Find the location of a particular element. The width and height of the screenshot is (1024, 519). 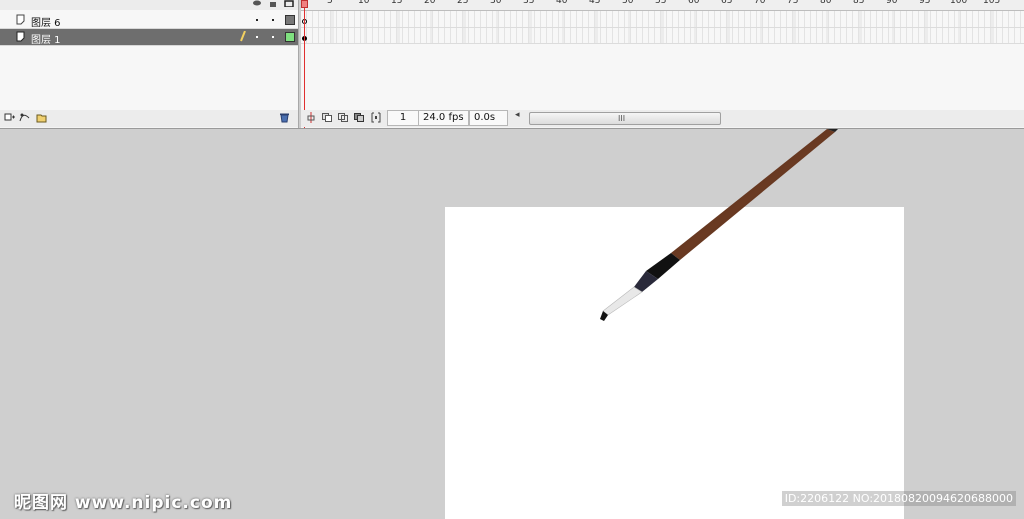

scrollbar-grip: III is located at coordinates (621, 118).